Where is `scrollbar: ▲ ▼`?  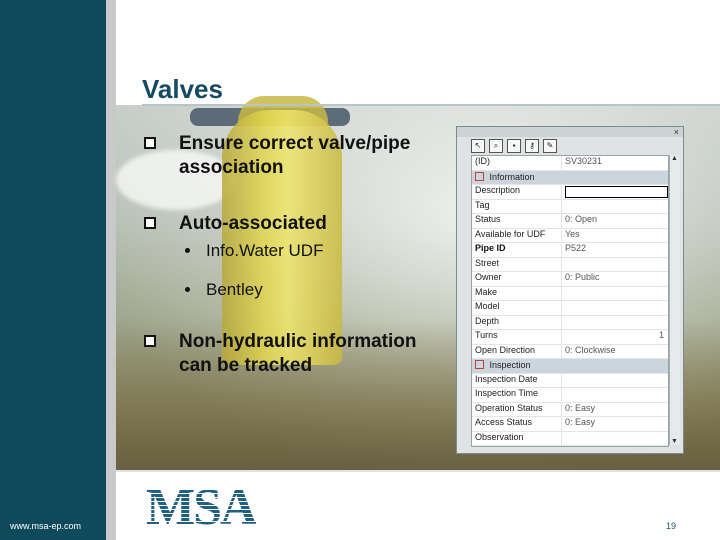 scrollbar: ▲ ▼ is located at coordinates (674, 300).